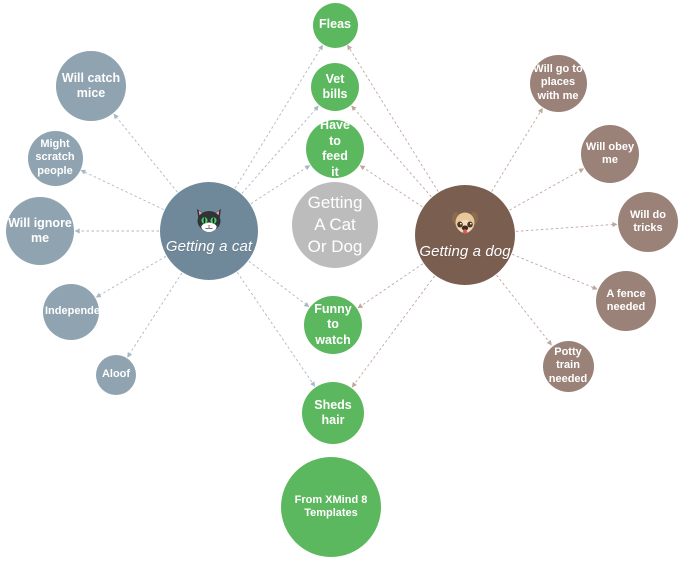 This screenshot has width=683, height=563. I want to click on edge-dog-to-fleas-arrowhead, so click(349, 47).